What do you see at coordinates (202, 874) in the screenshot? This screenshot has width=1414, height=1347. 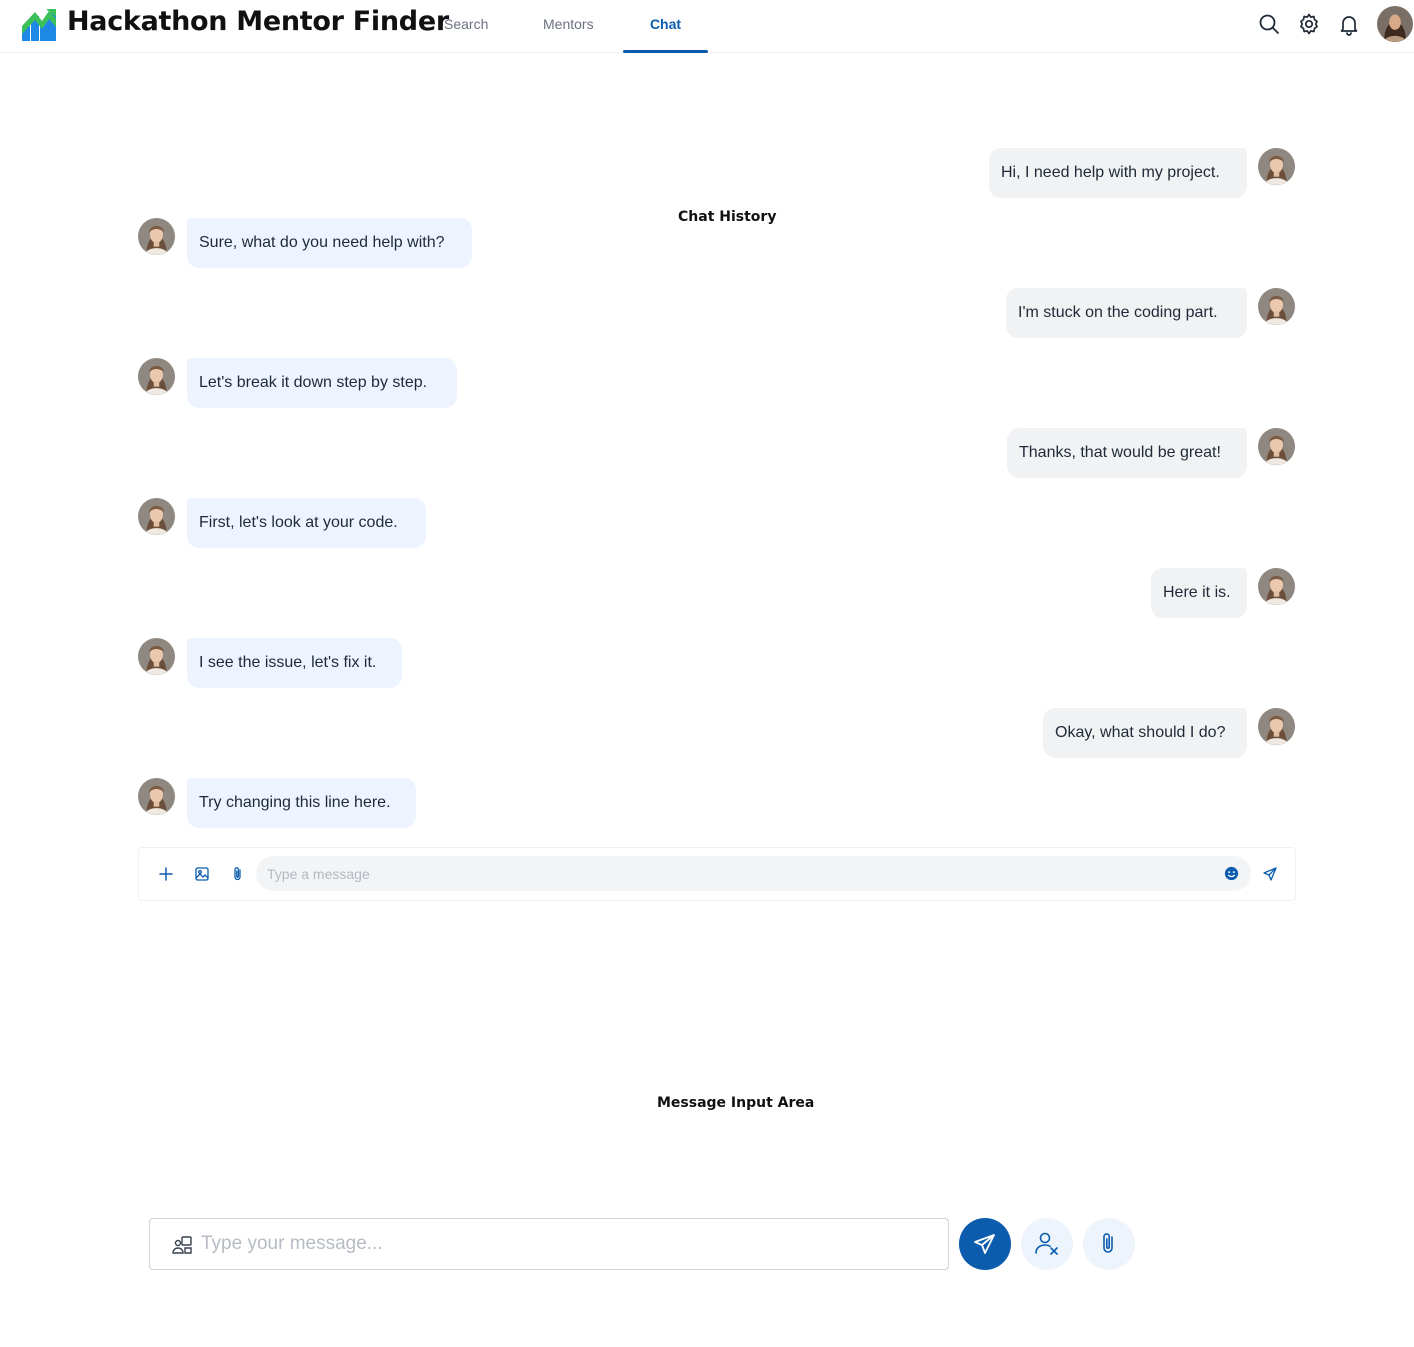 I see `image-icon` at bounding box center [202, 874].